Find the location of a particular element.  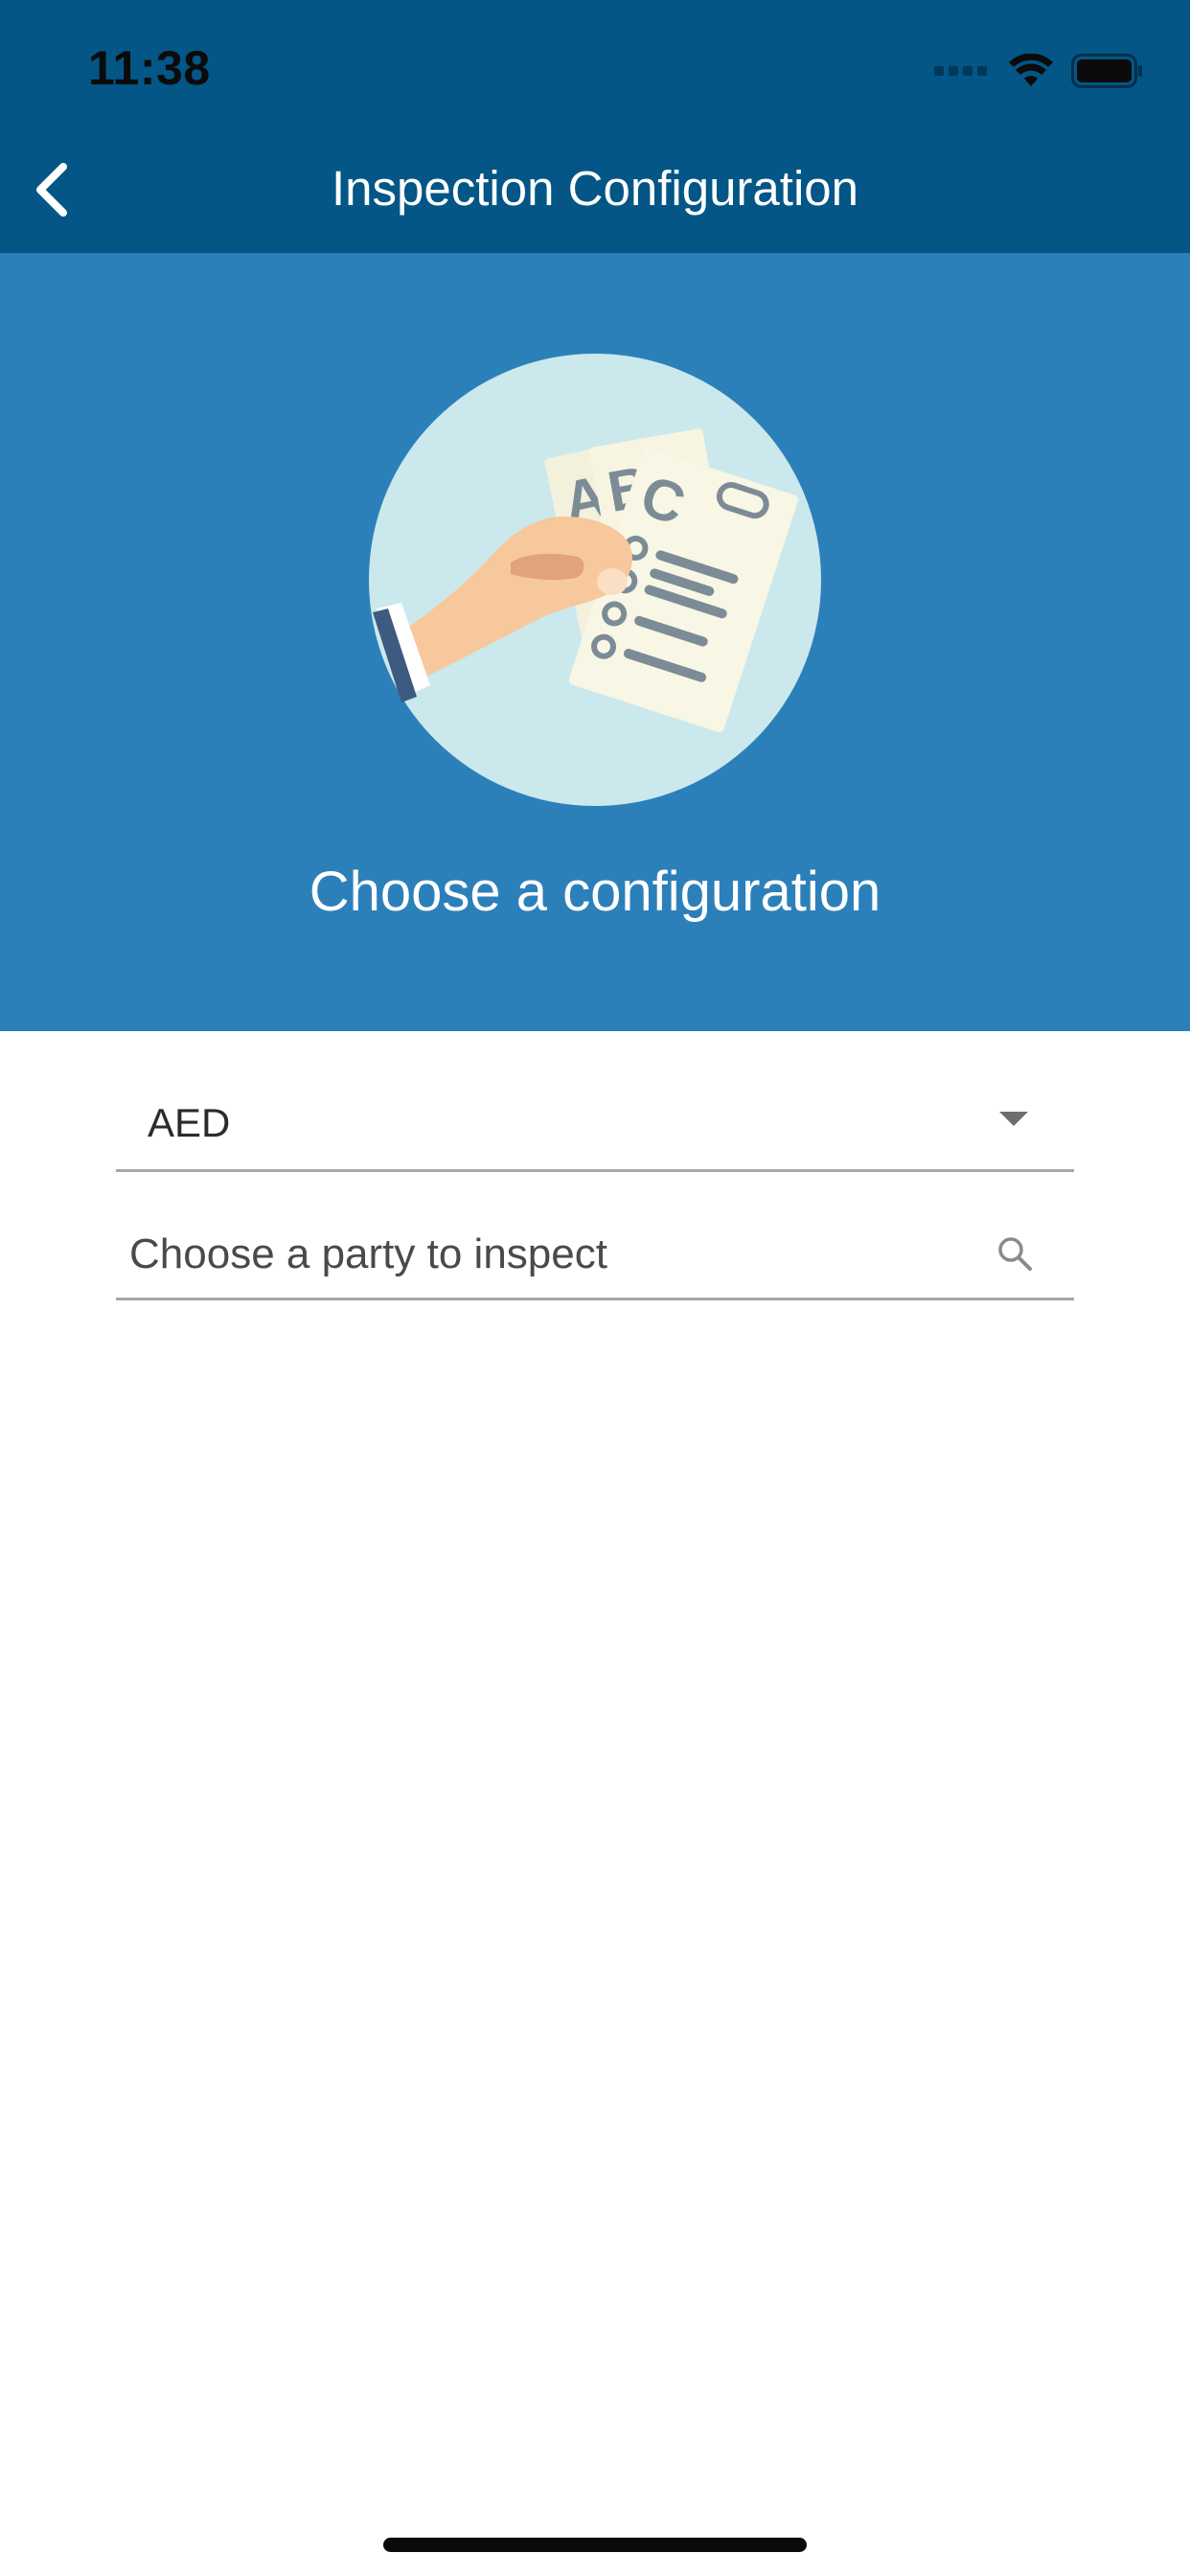

search-icon is located at coordinates (1015, 1254).